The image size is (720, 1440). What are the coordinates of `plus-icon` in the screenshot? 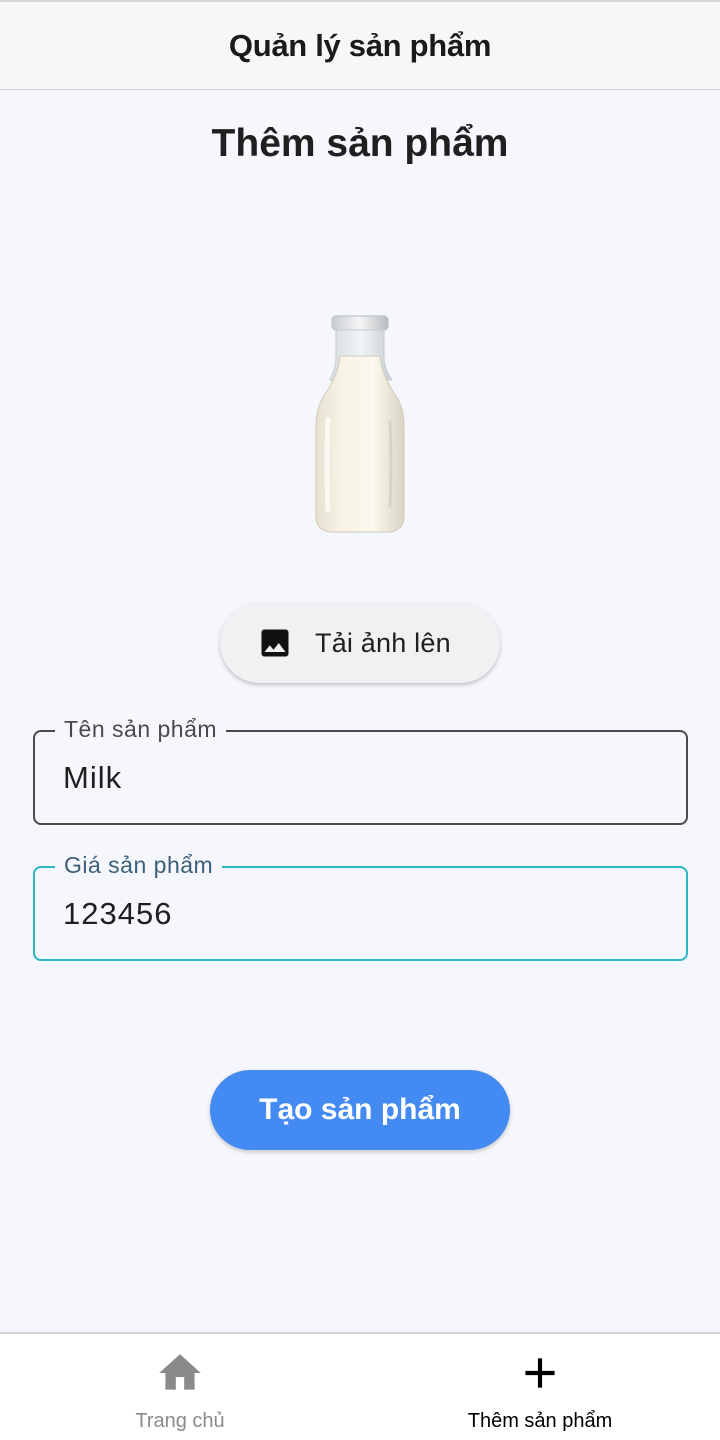 It's located at (540, 1373).